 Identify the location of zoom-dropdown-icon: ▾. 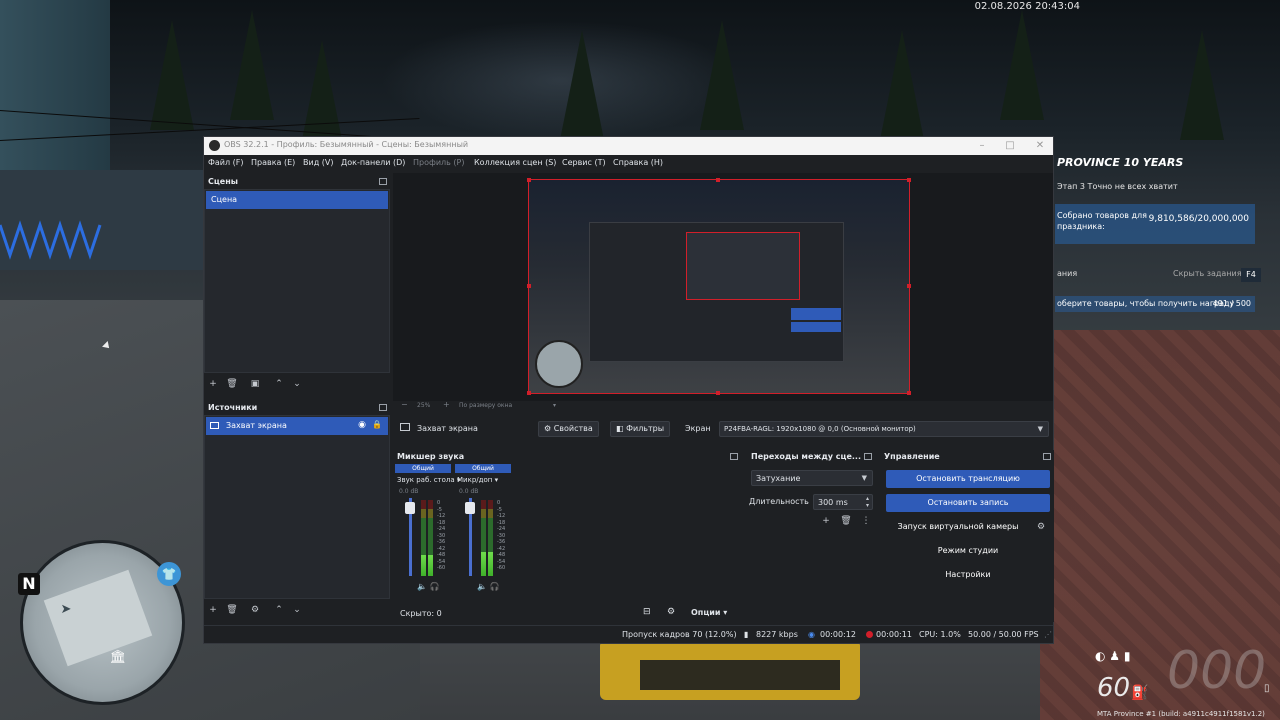
(554, 405).